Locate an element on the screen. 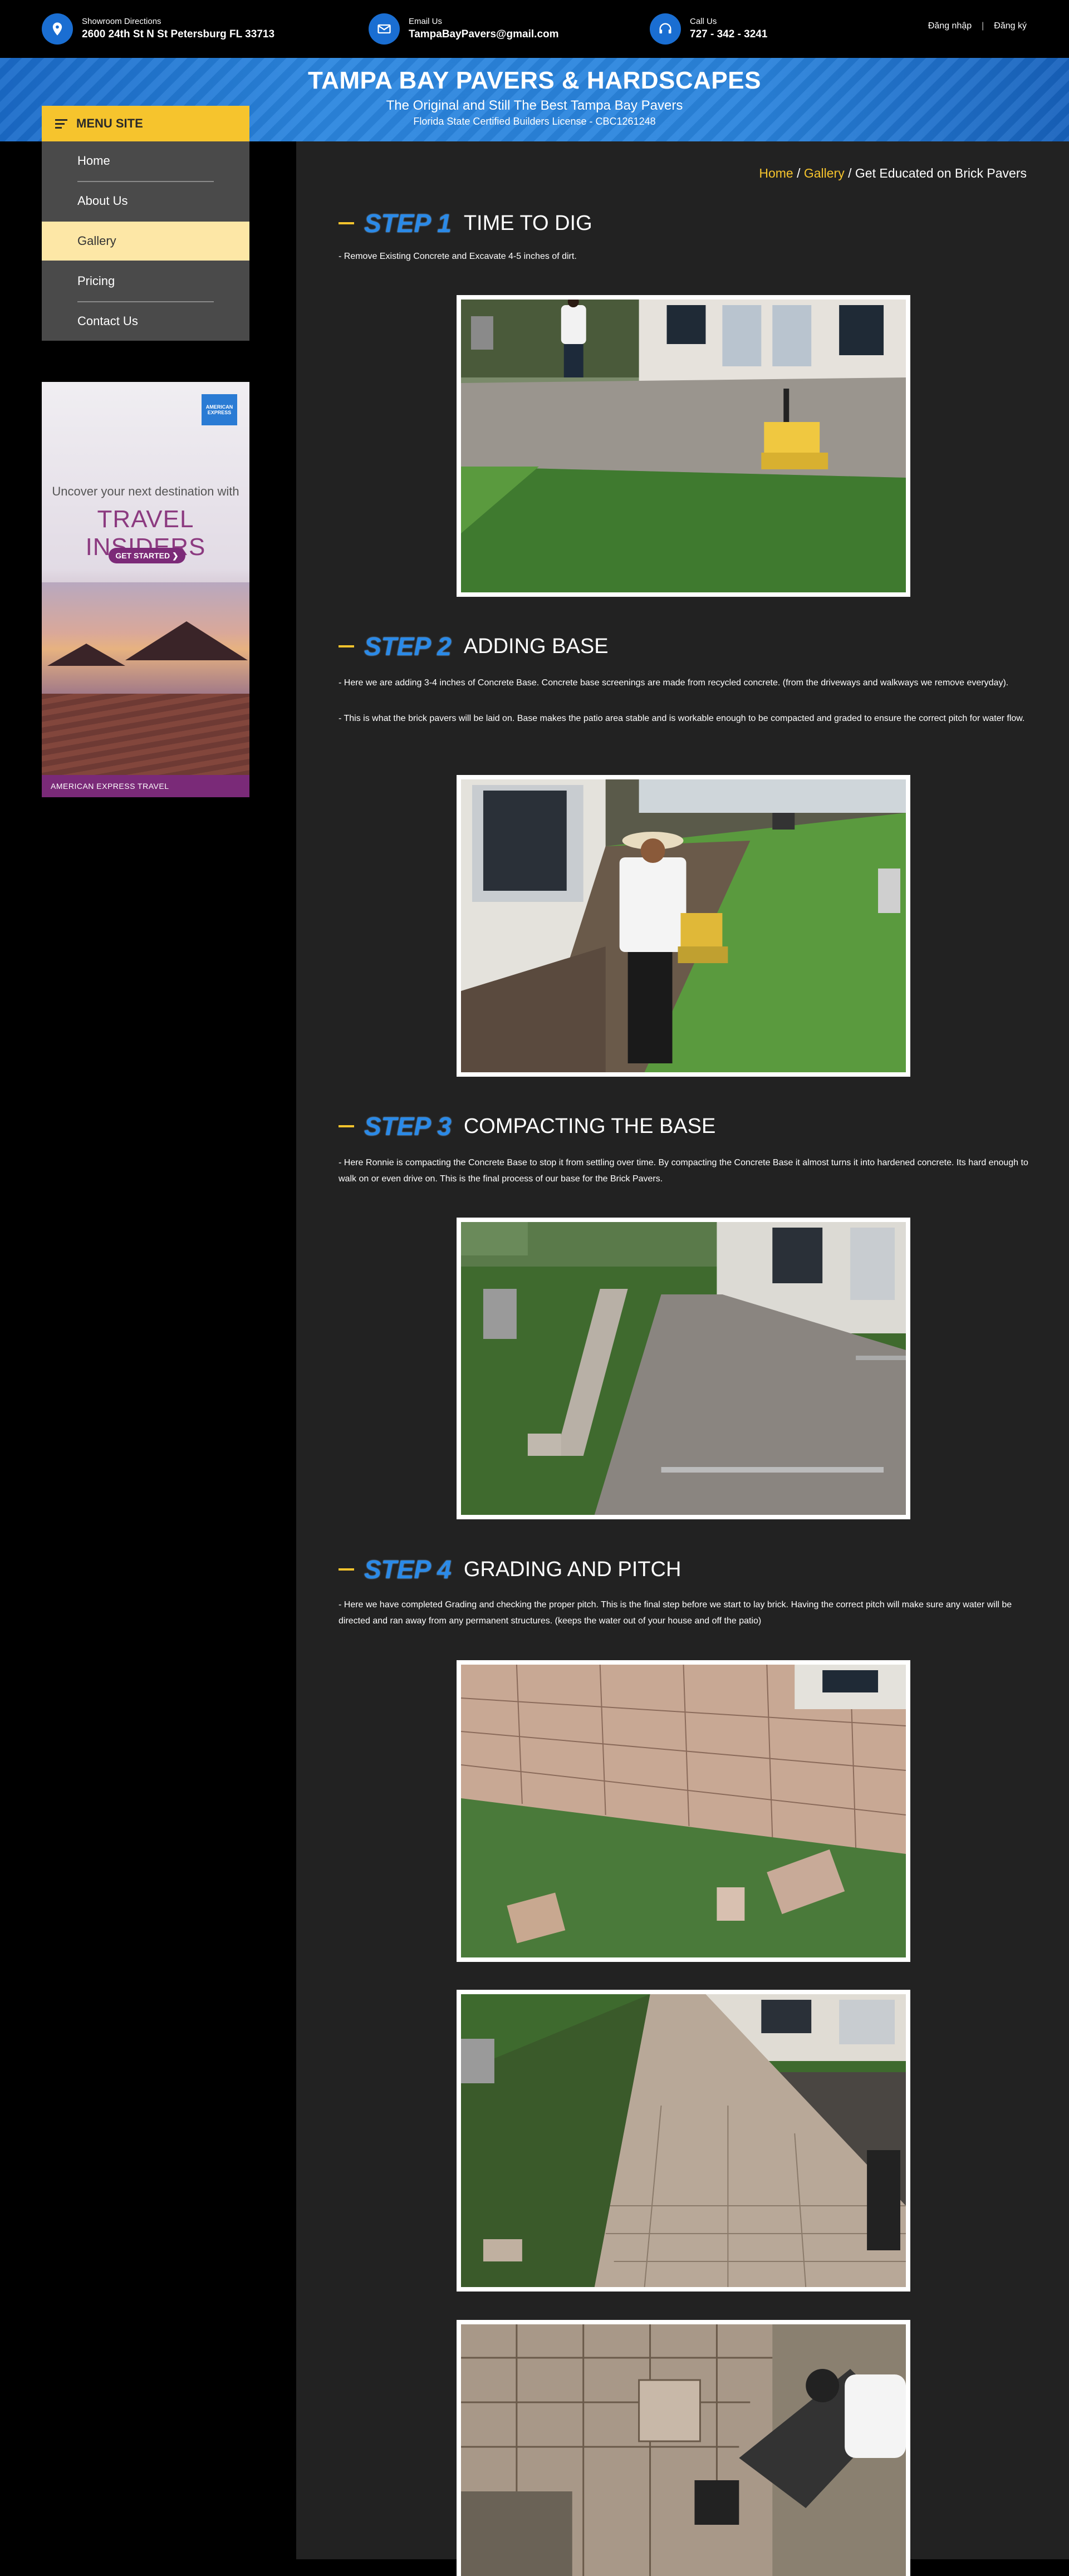 This screenshot has width=1069, height=2576. site-title: TAMPA BAY PAVERS & HARDSCAPES is located at coordinates (534, 80).